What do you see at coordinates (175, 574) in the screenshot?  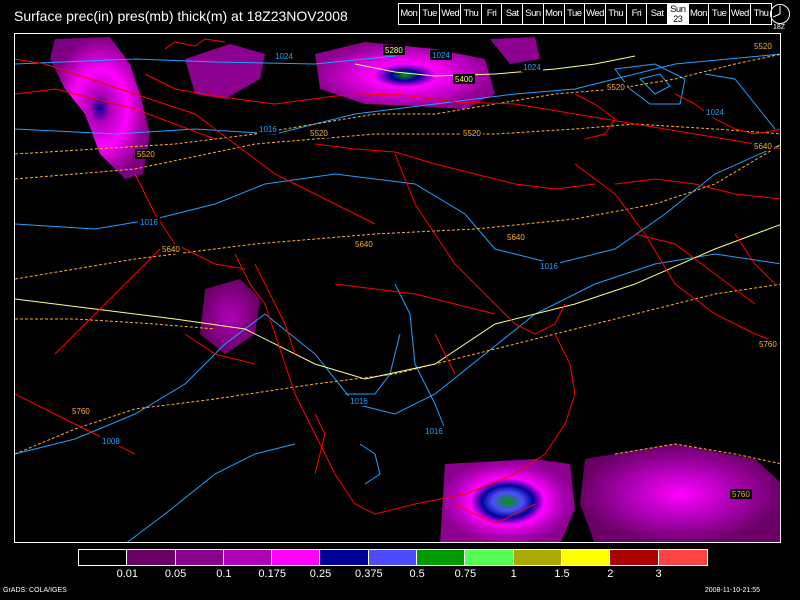 I see `colorbar-tick-label: 0.05` at bounding box center [175, 574].